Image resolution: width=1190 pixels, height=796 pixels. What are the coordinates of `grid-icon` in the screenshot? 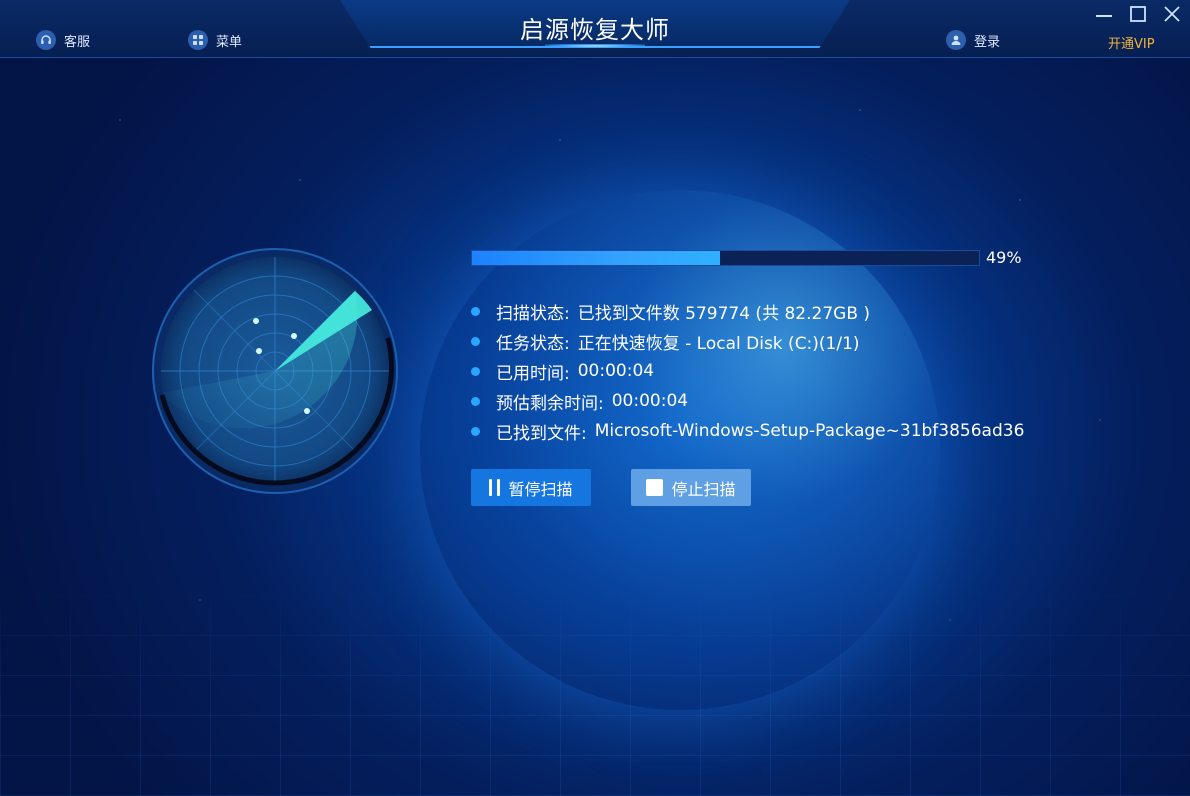 It's located at (198, 40).